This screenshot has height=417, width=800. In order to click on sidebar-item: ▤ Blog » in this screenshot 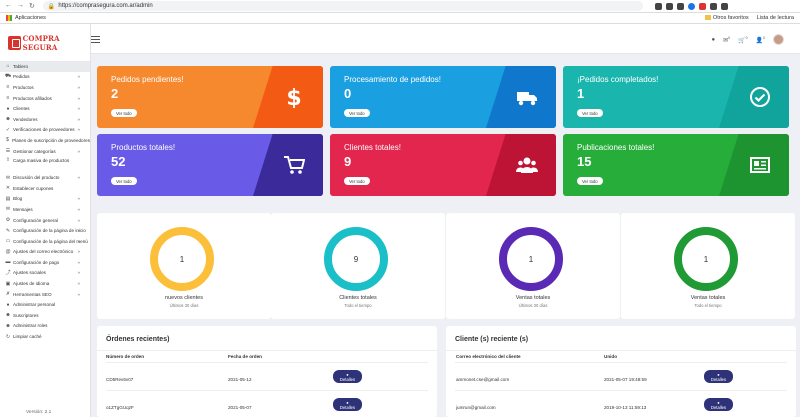, I will do `click(45, 199)`.